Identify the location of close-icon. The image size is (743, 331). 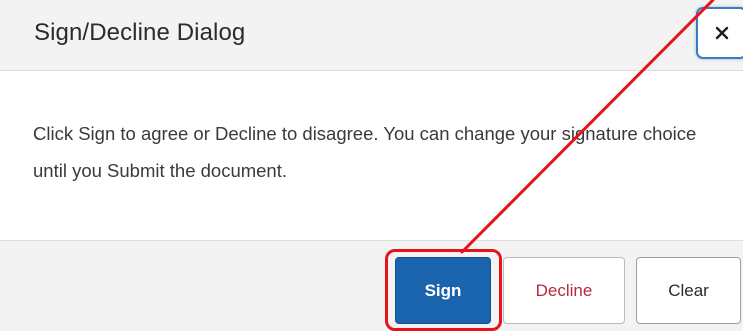
(722, 33).